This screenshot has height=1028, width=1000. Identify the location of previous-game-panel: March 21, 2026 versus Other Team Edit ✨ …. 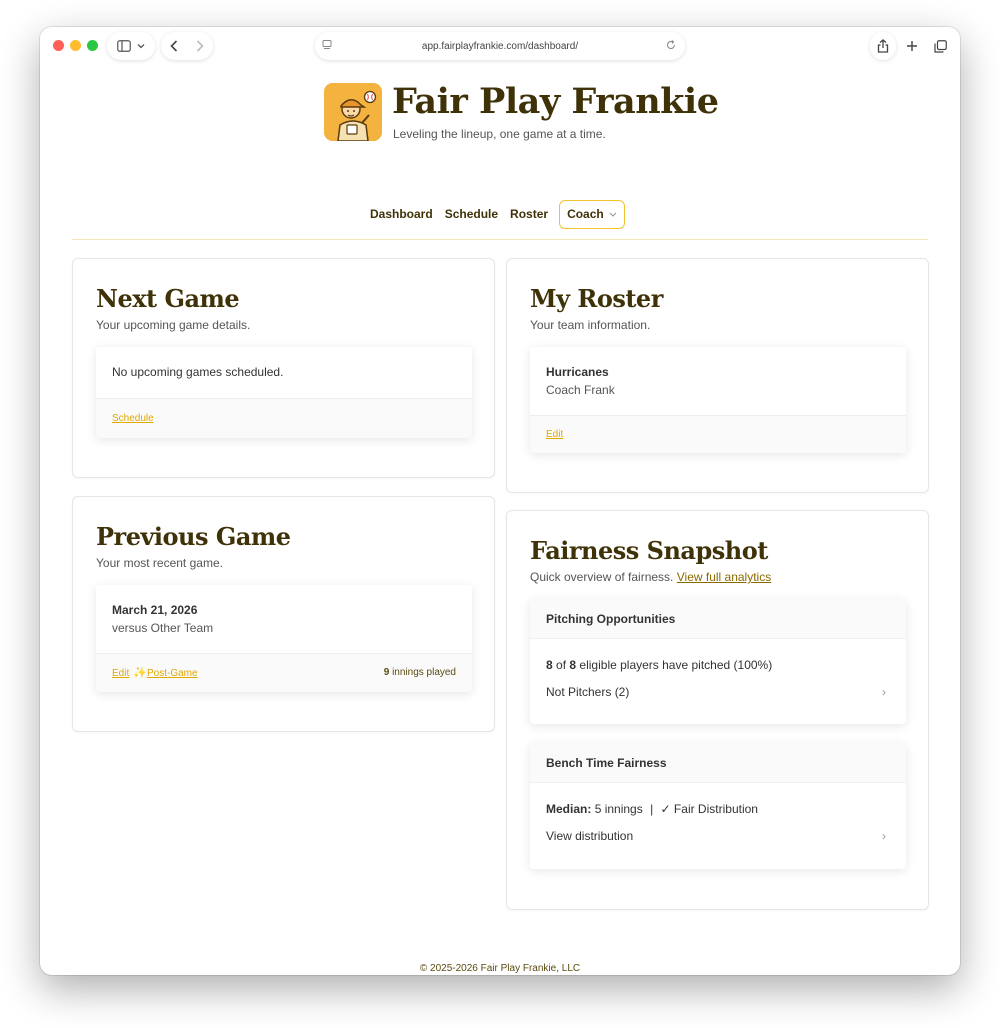
(284, 638).